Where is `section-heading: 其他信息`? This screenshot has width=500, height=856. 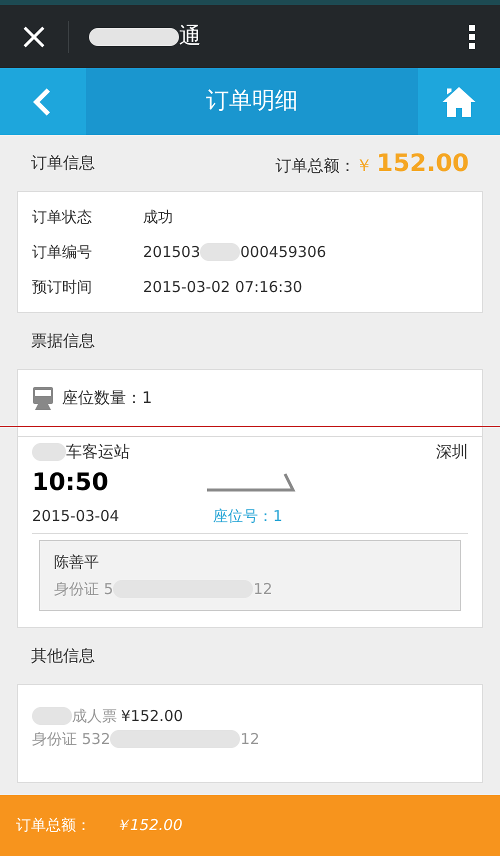
section-heading: 其他信息 is located at coordinates (63, 656).